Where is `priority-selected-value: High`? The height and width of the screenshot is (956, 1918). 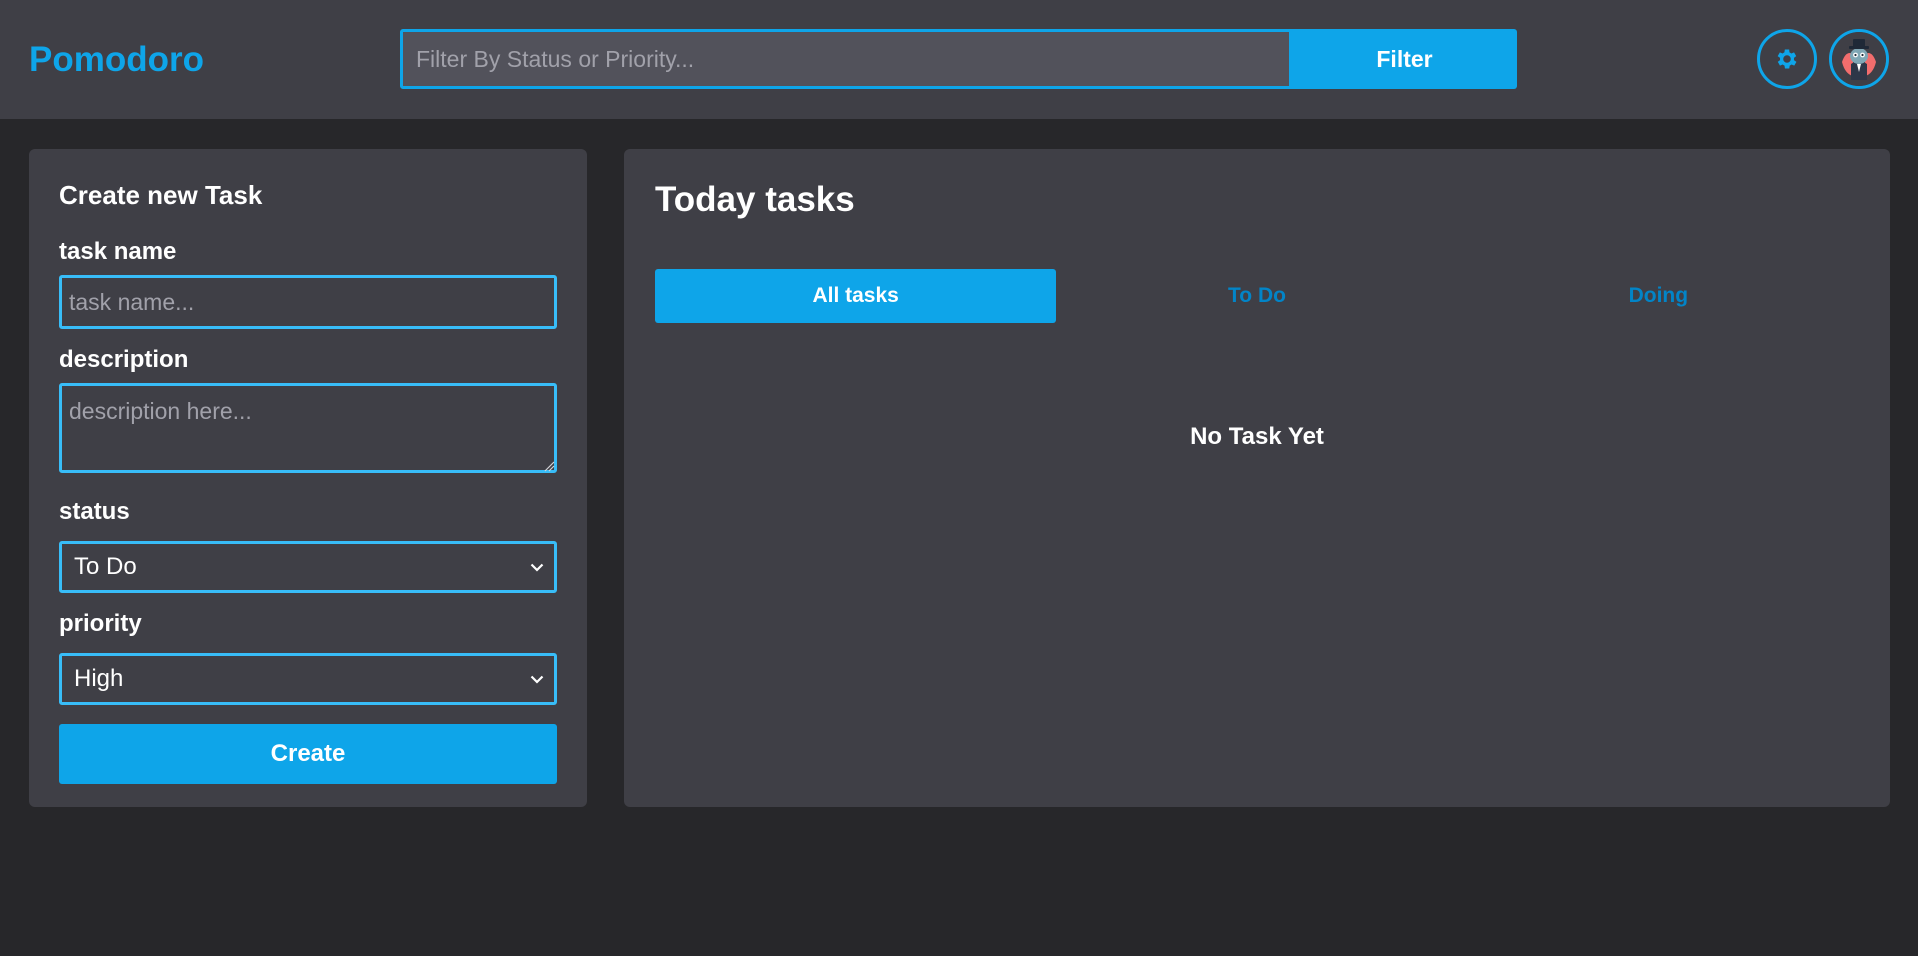
priority-selected-value: High is located at coordinates (99, 678).